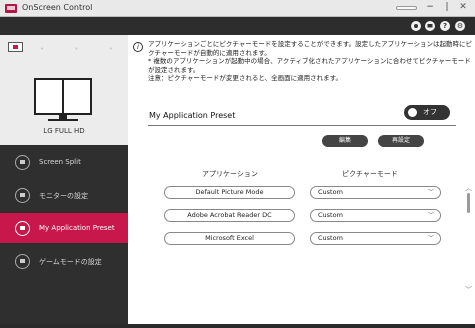  What do you see at coordinates (64, 131) in the screenshot?
I see `monitor-name: LG FULL HD` at bounding box center [64, 131].